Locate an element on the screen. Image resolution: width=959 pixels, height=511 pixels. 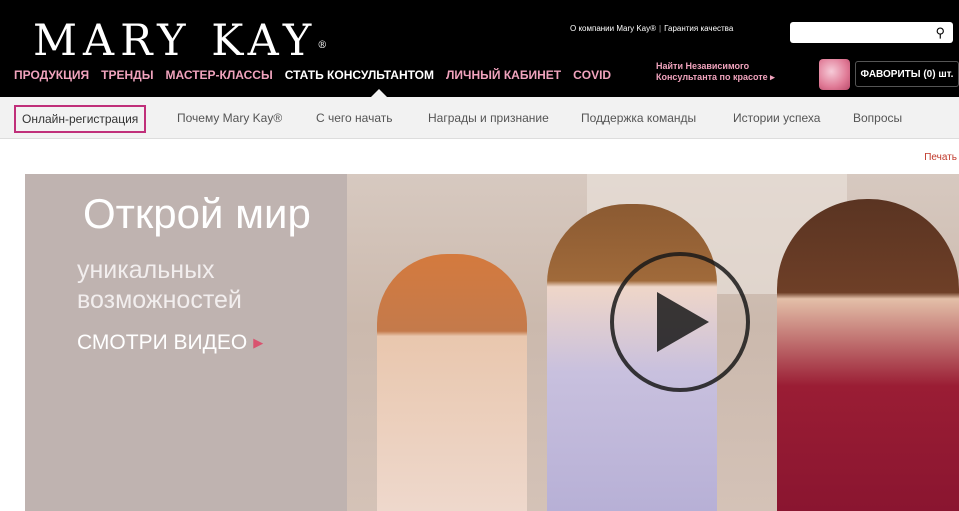
subnav-awards: Награды и признание is located at coordinates (488, 118).